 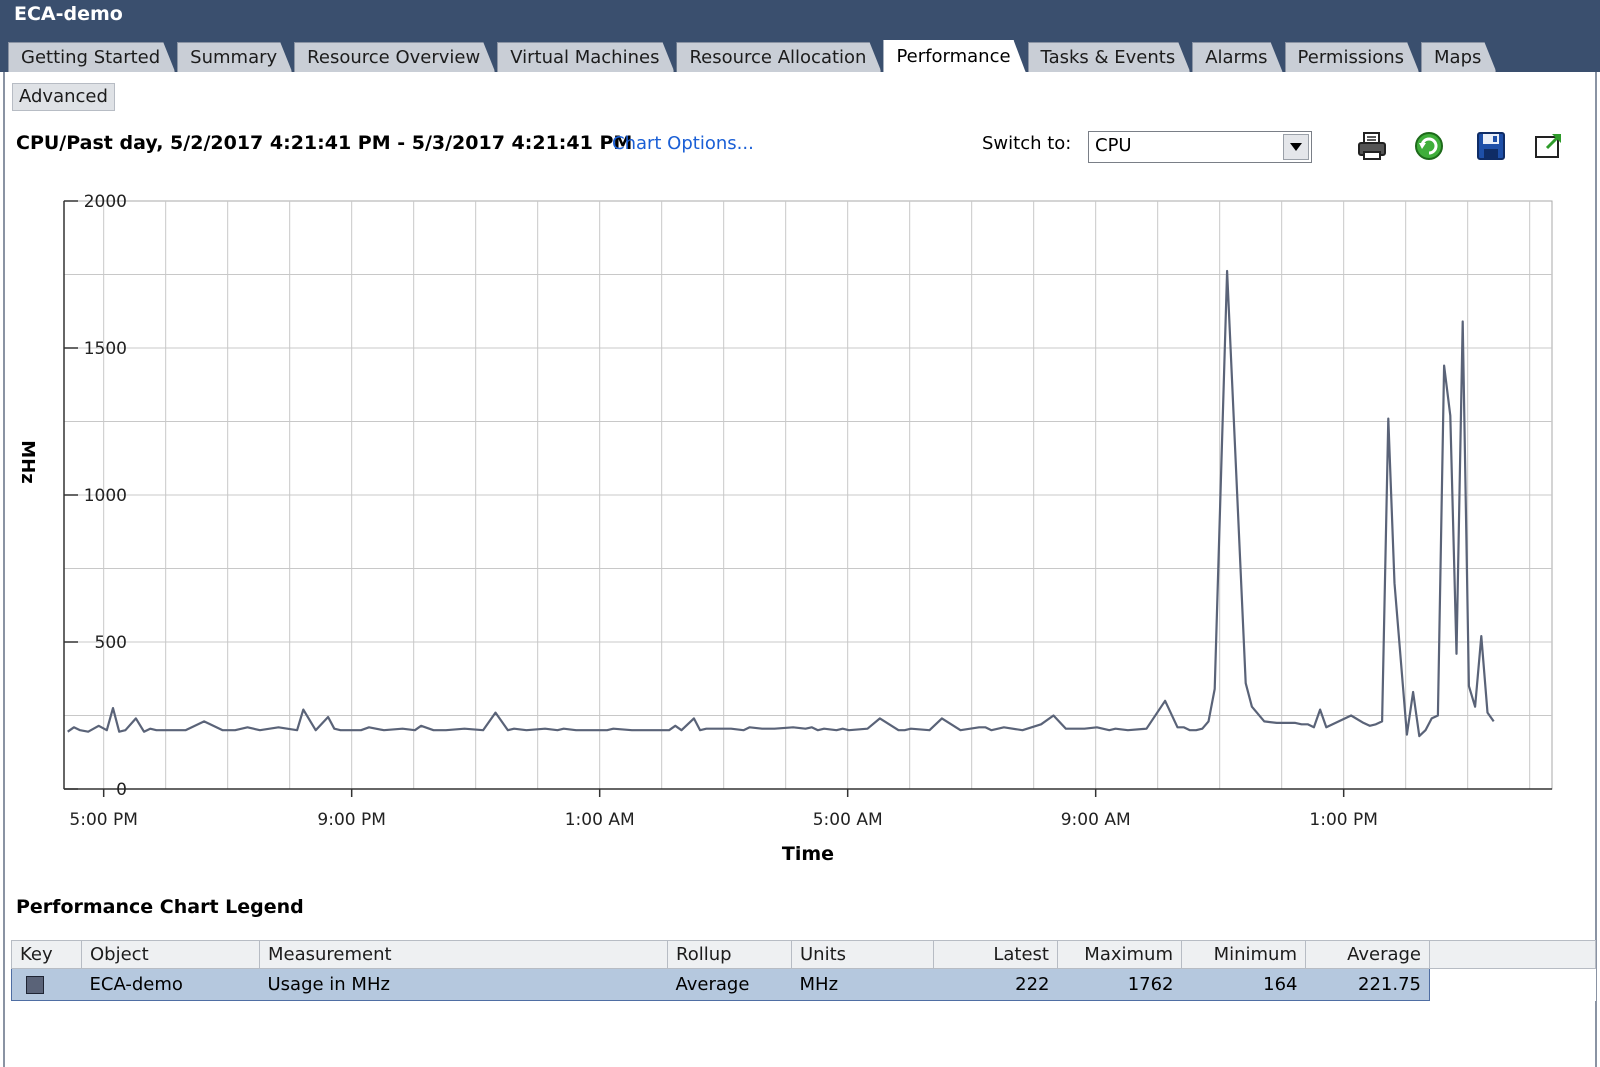 What do you see at coordinates (729, 954) in the screenshot?
I see `legend-col-rollup: Rollup` at bounding box center [729, 954].